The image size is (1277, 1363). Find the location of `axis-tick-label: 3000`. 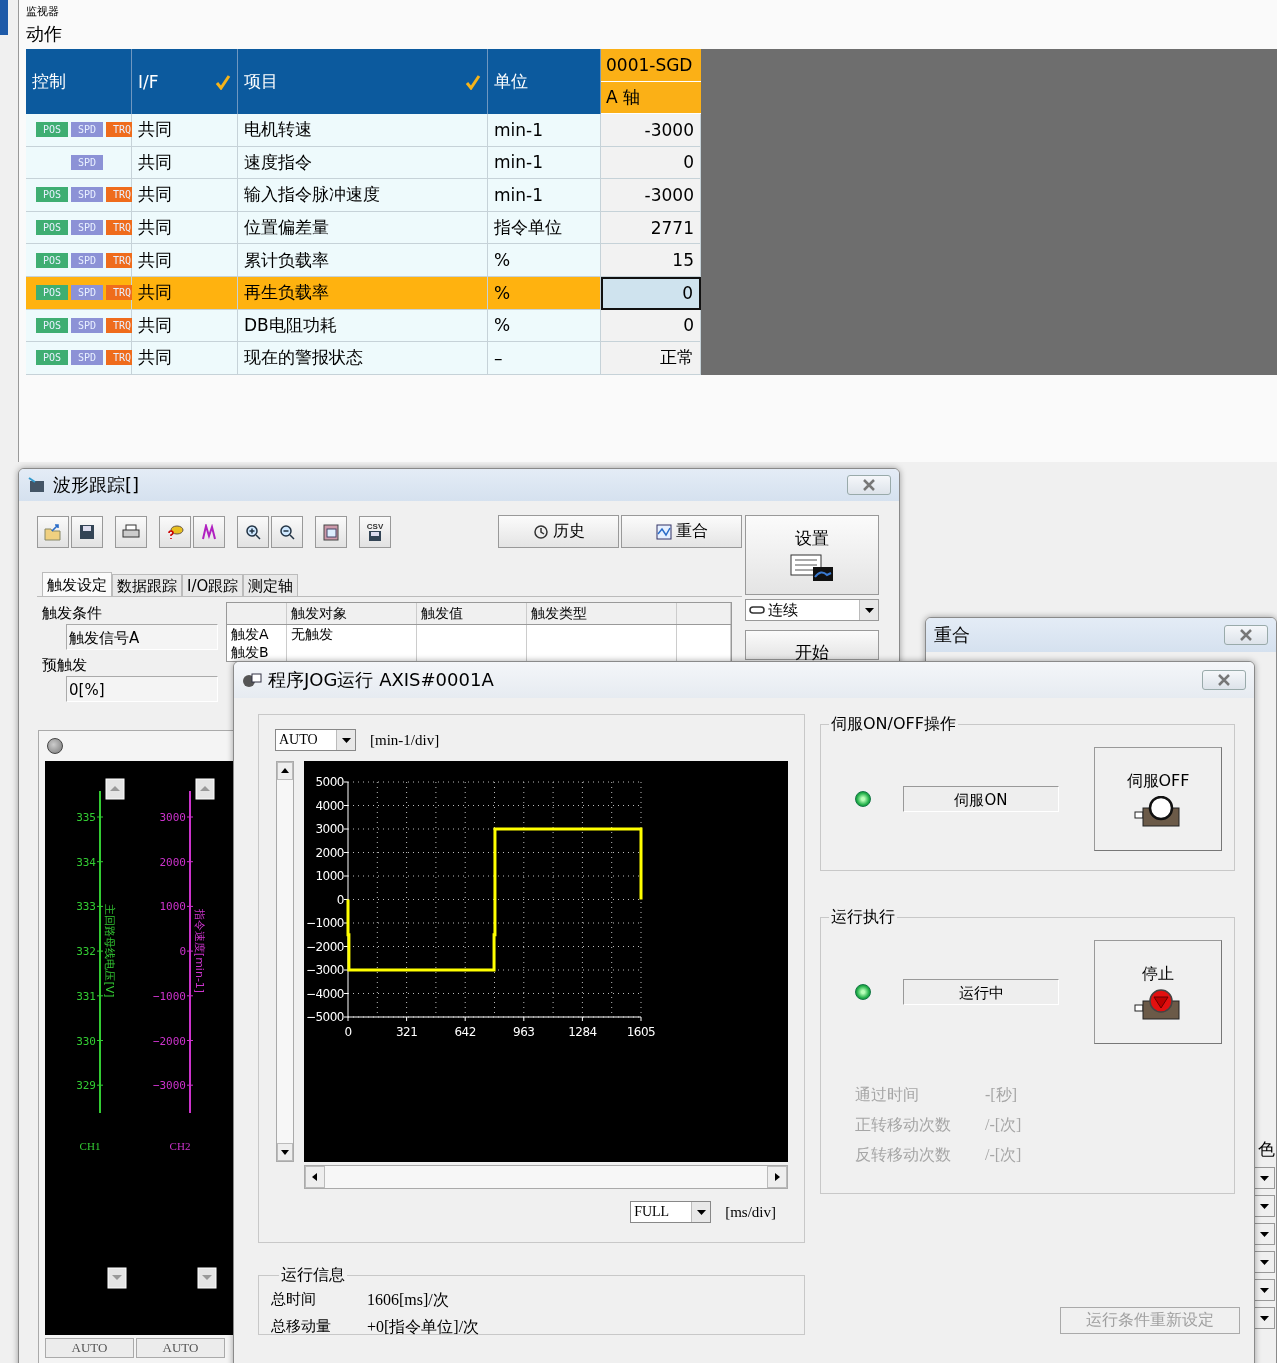

axis-tick-label: 3000 is located at coordinates (329, 829).